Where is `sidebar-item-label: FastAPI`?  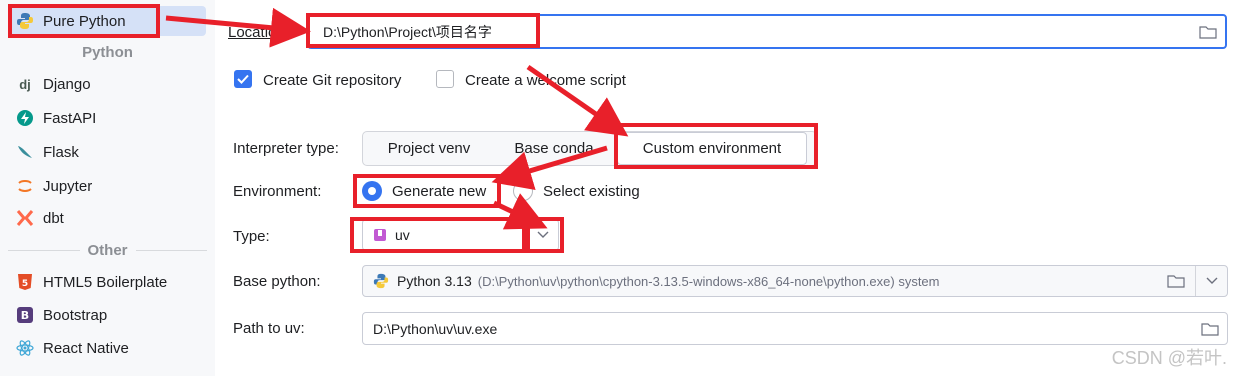 sidebar-item-label: FastAPI is located at coordinates (70, 118).